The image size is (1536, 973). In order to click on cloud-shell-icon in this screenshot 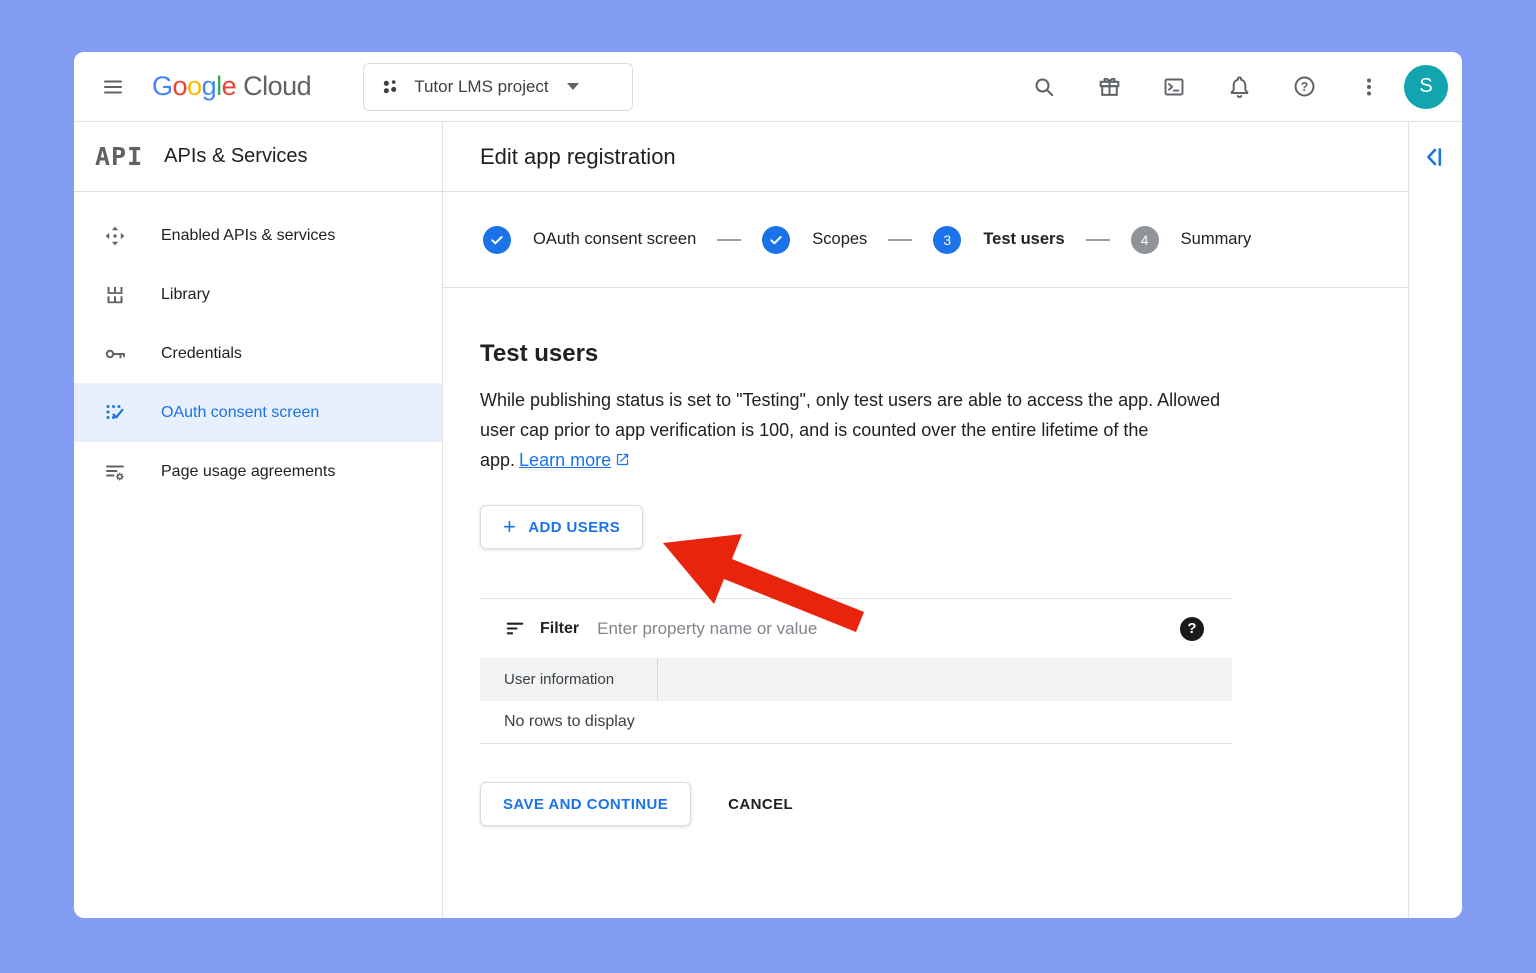, I will do `click(1174, 86)`.